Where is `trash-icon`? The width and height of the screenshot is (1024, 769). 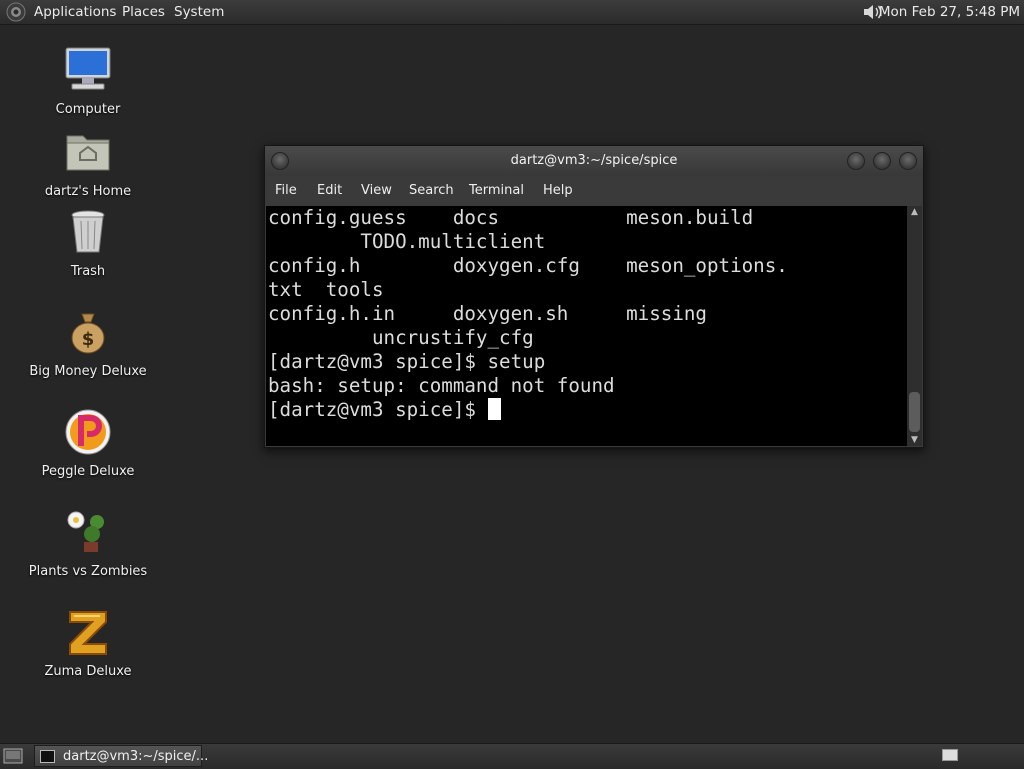 trash-icon is located at coordinates (88, 231).